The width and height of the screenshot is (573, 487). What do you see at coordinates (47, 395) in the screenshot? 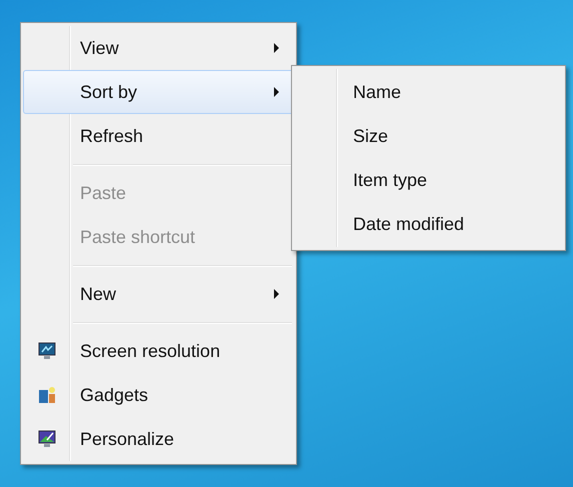
I see `gadgets-icon` at bounding box center [47, 395].